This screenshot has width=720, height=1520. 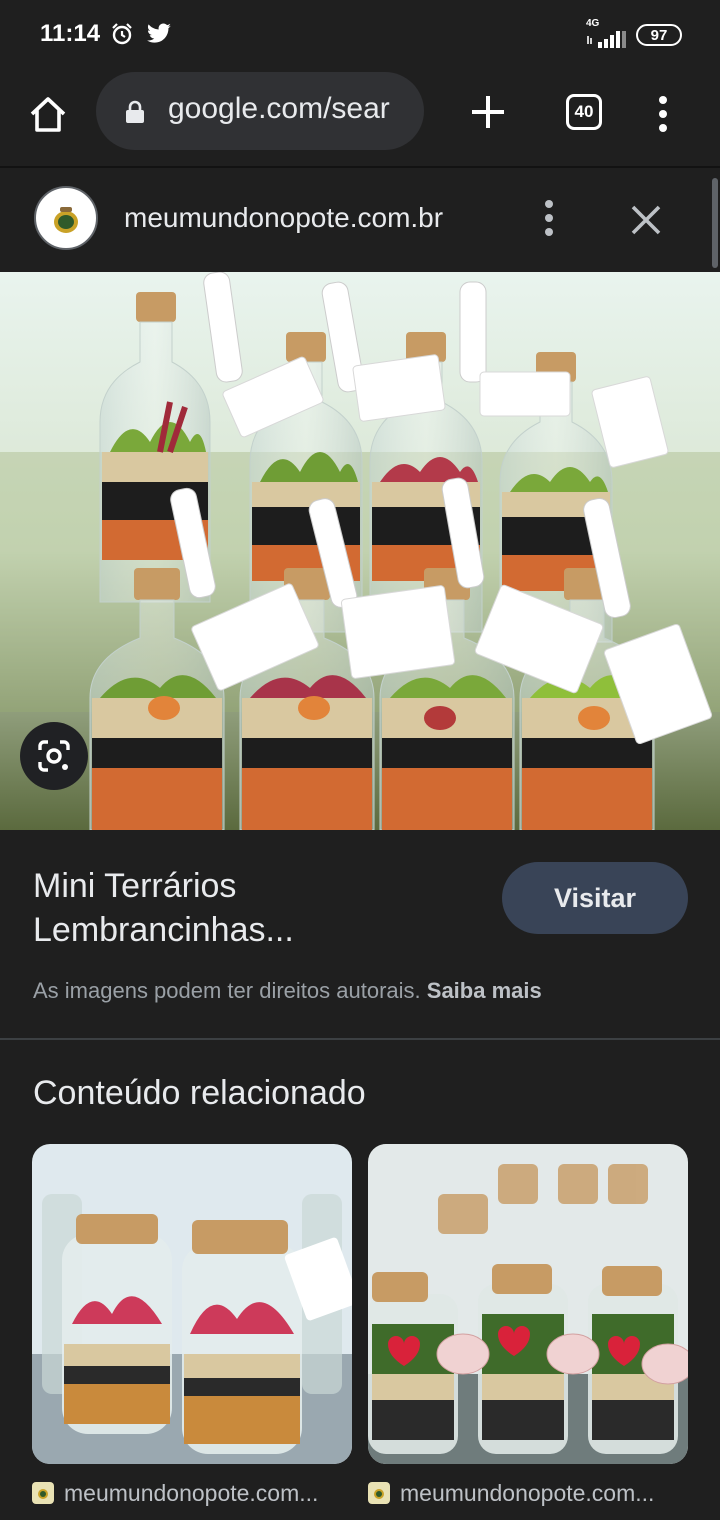 I want to click on image-source-header: meumundonopote.com.br, so click(x=360, y=220).